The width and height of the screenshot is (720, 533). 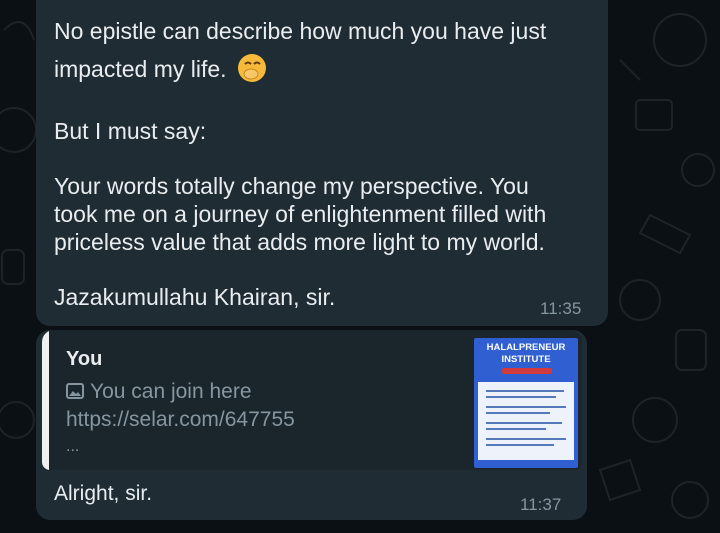 What do you see at coordinates (75, 391) in the screenshot?
I see `image-icon` at bounding box center [75, 391].